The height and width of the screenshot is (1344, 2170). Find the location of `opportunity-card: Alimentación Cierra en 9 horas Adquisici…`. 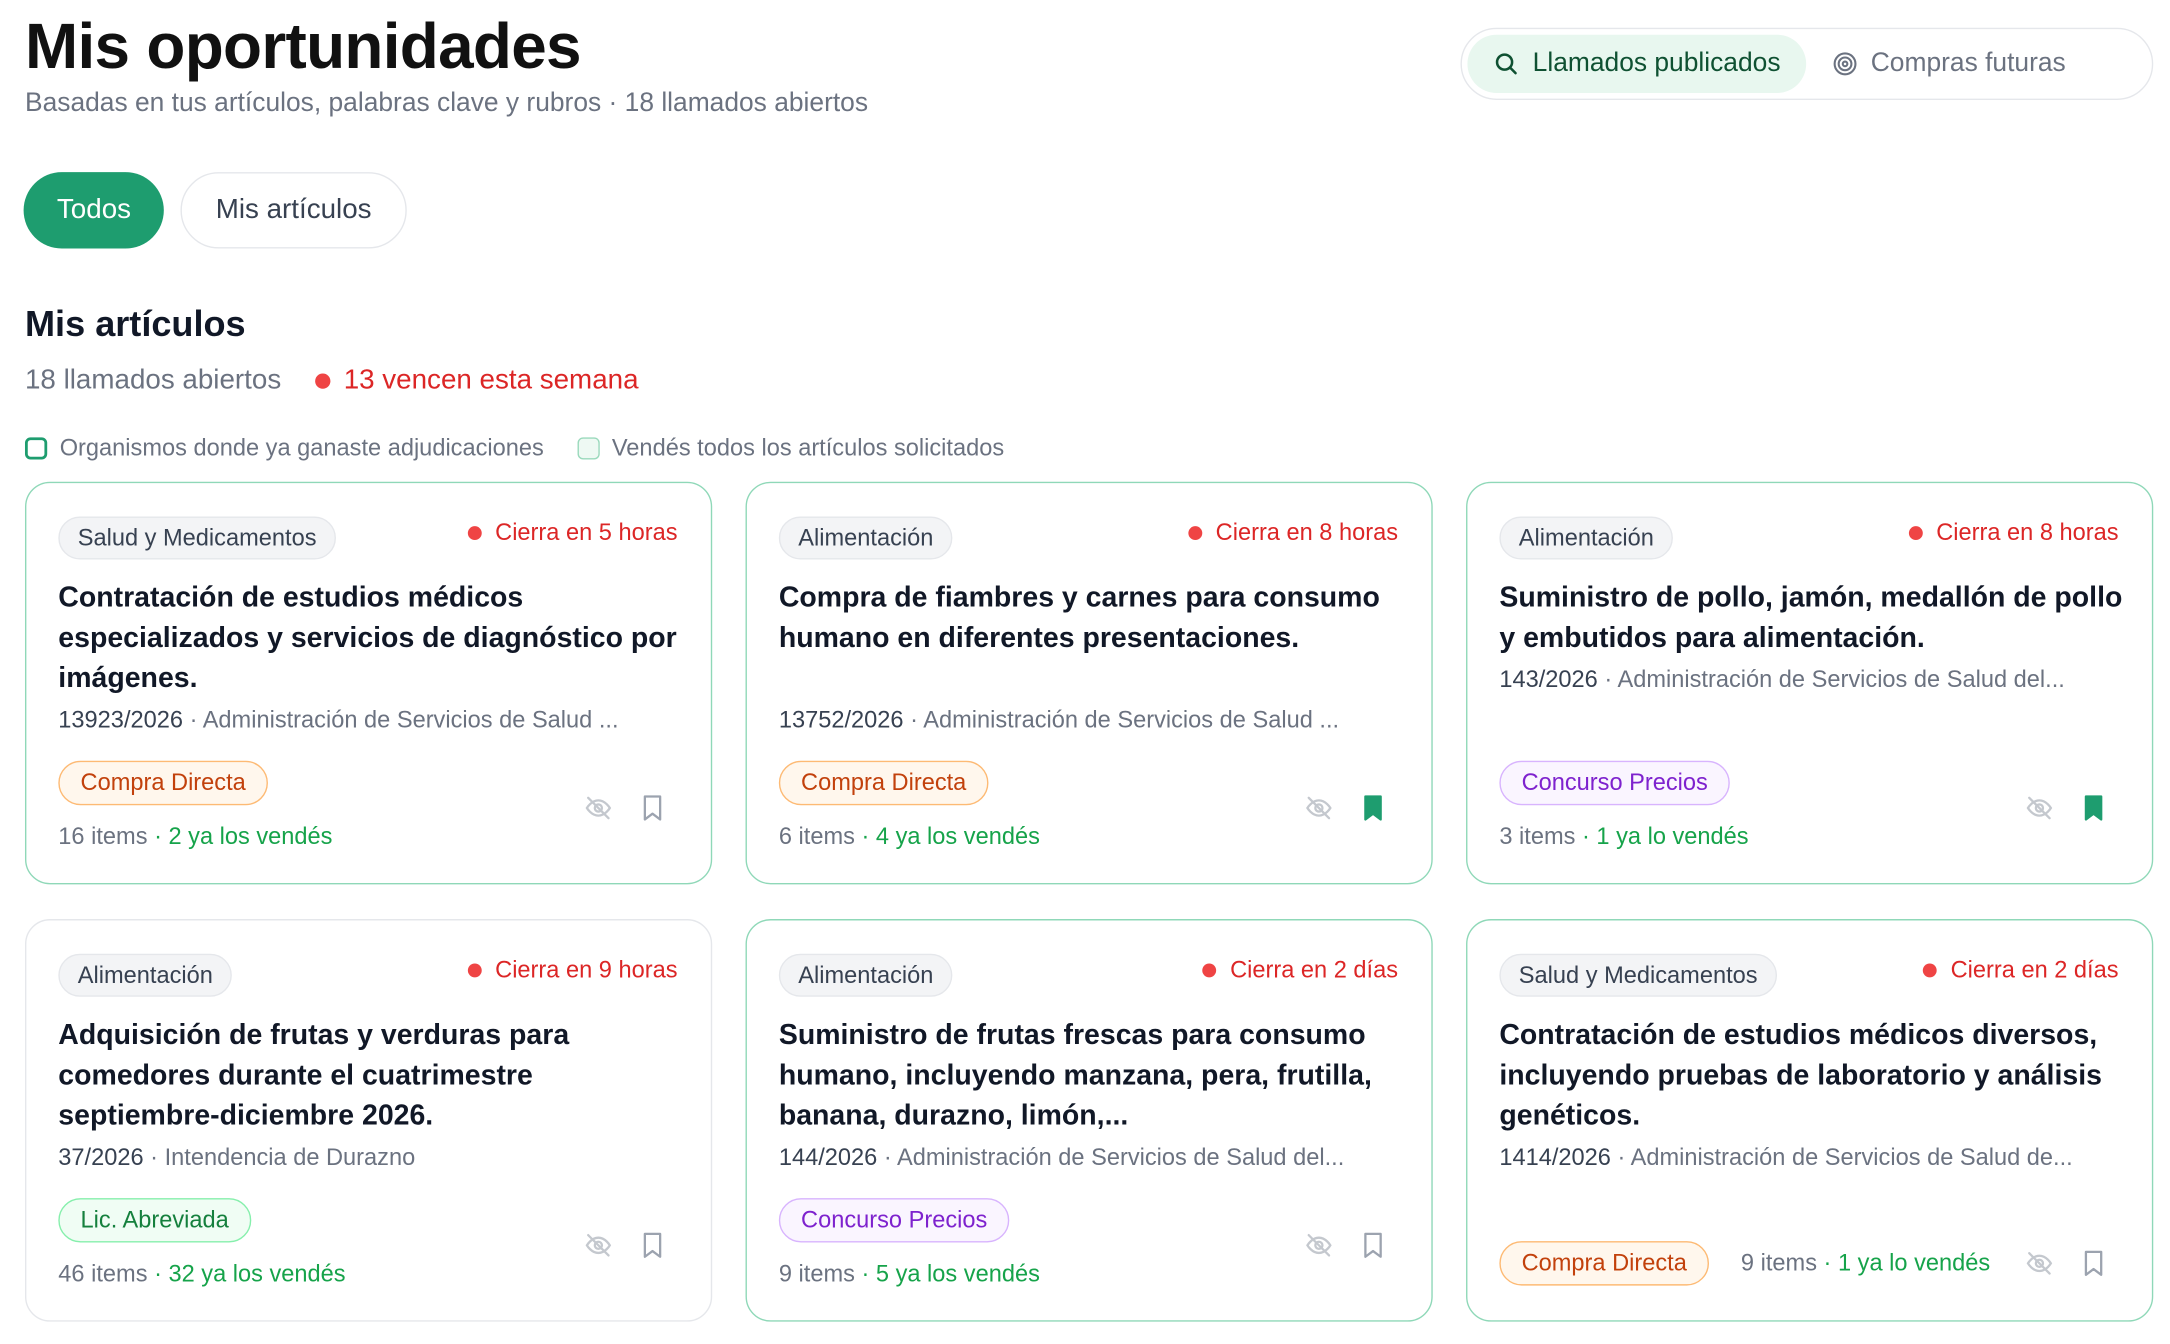

opportunity-card: Alimentación Cierra en 9 horas Adquisici… is located at coordinates (368, 1120).